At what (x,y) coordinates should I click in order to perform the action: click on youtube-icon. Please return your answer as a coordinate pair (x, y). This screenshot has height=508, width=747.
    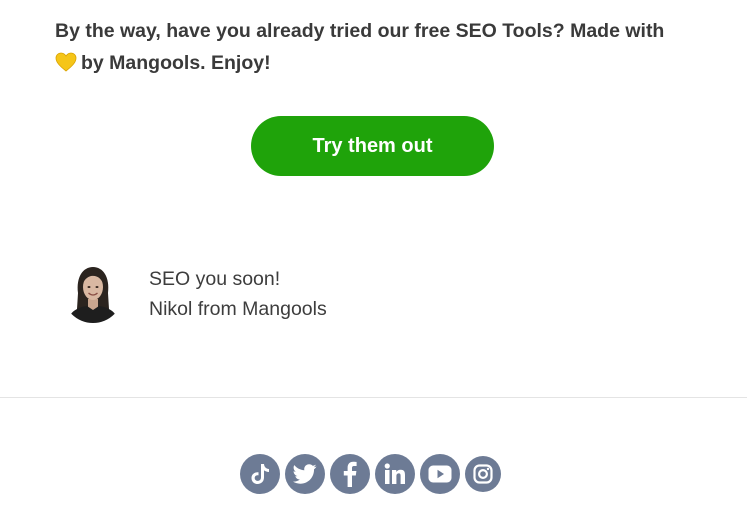
    Looking at the image, I should click on (440, 474).